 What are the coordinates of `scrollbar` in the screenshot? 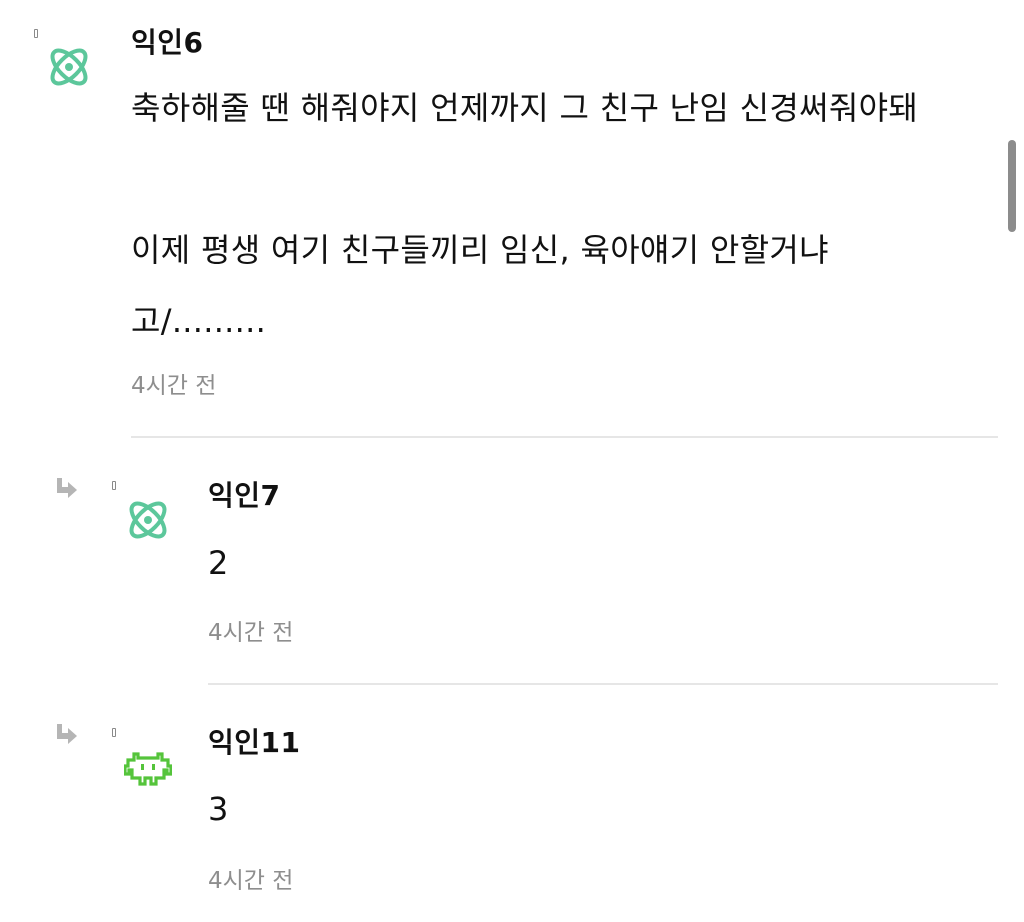 It's located at (1012, 186).